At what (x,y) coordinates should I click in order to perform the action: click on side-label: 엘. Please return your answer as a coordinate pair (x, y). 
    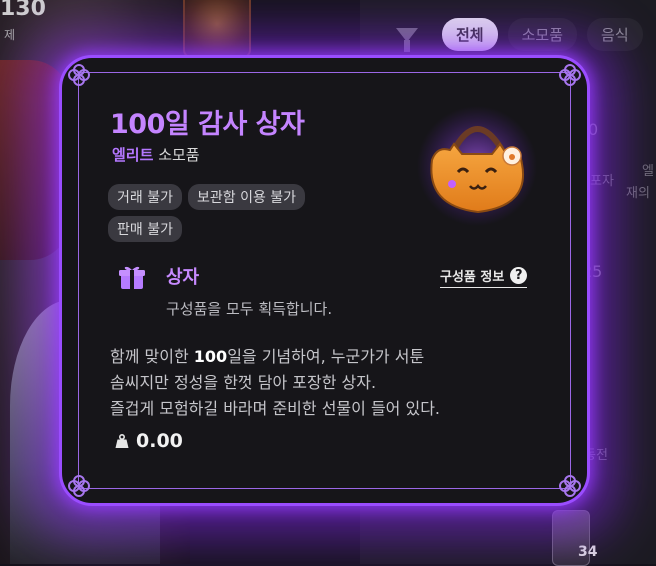
    Looking at the image, I should click on (648, 171).